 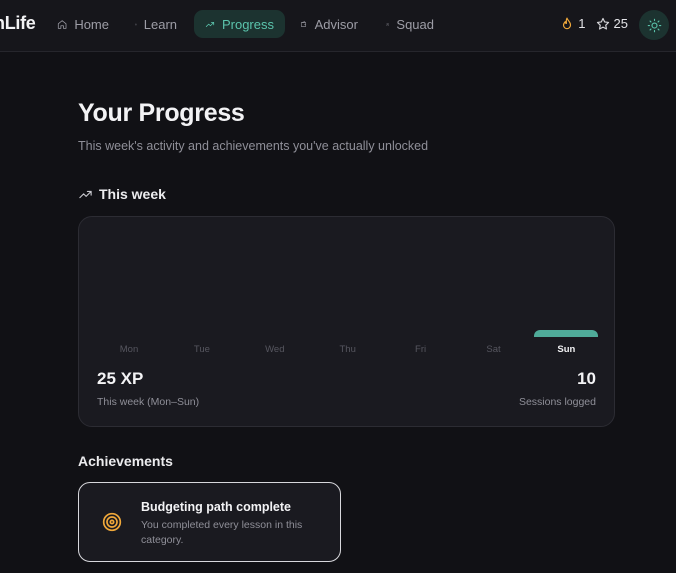 I want to click on week-section-heading: This week, so click(x=122, y=194).